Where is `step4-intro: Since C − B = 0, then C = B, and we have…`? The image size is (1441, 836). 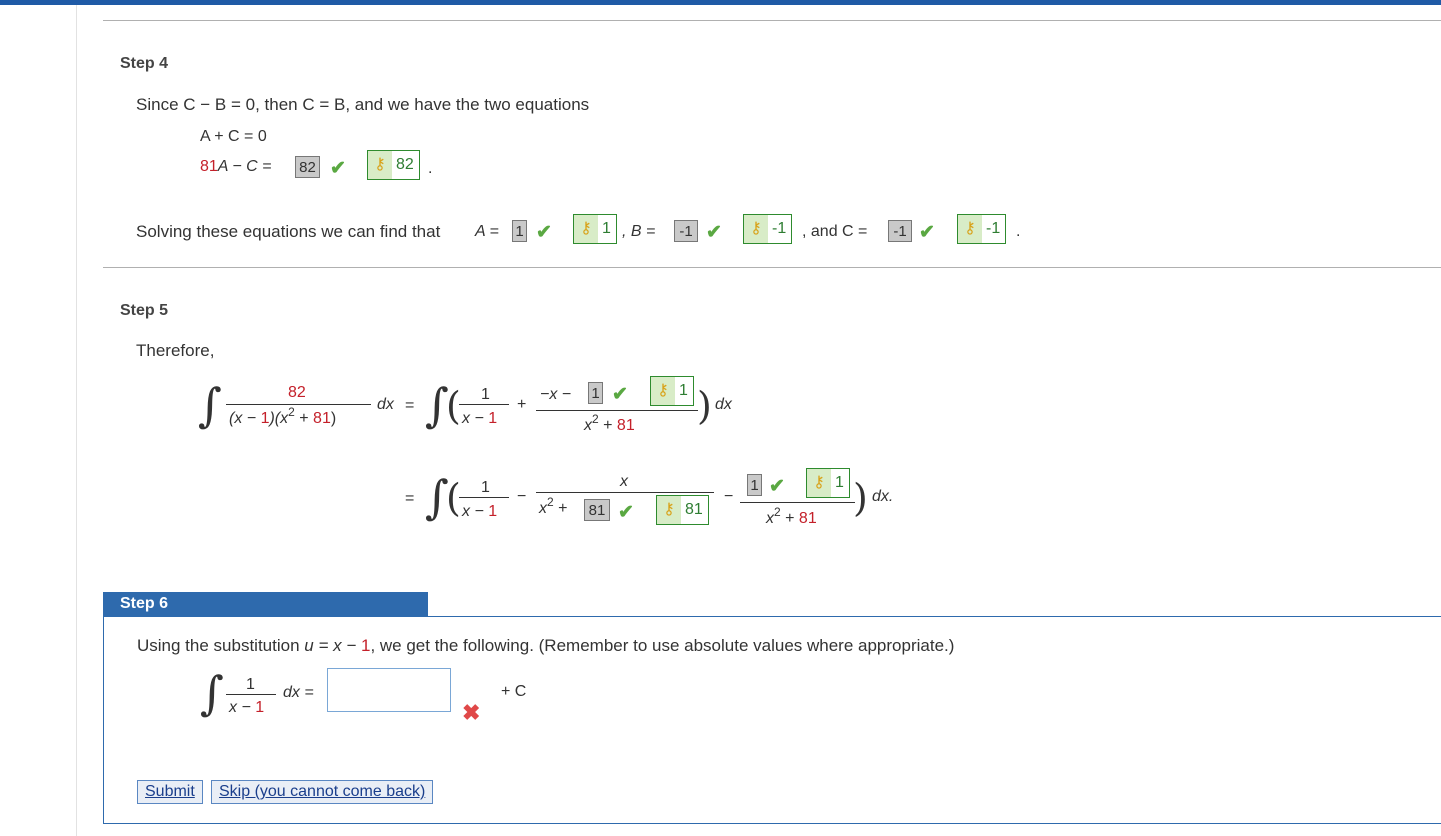 step4-intro: Since C − B = 0, then C = B, and we have… is located at coordinates (363, 104).